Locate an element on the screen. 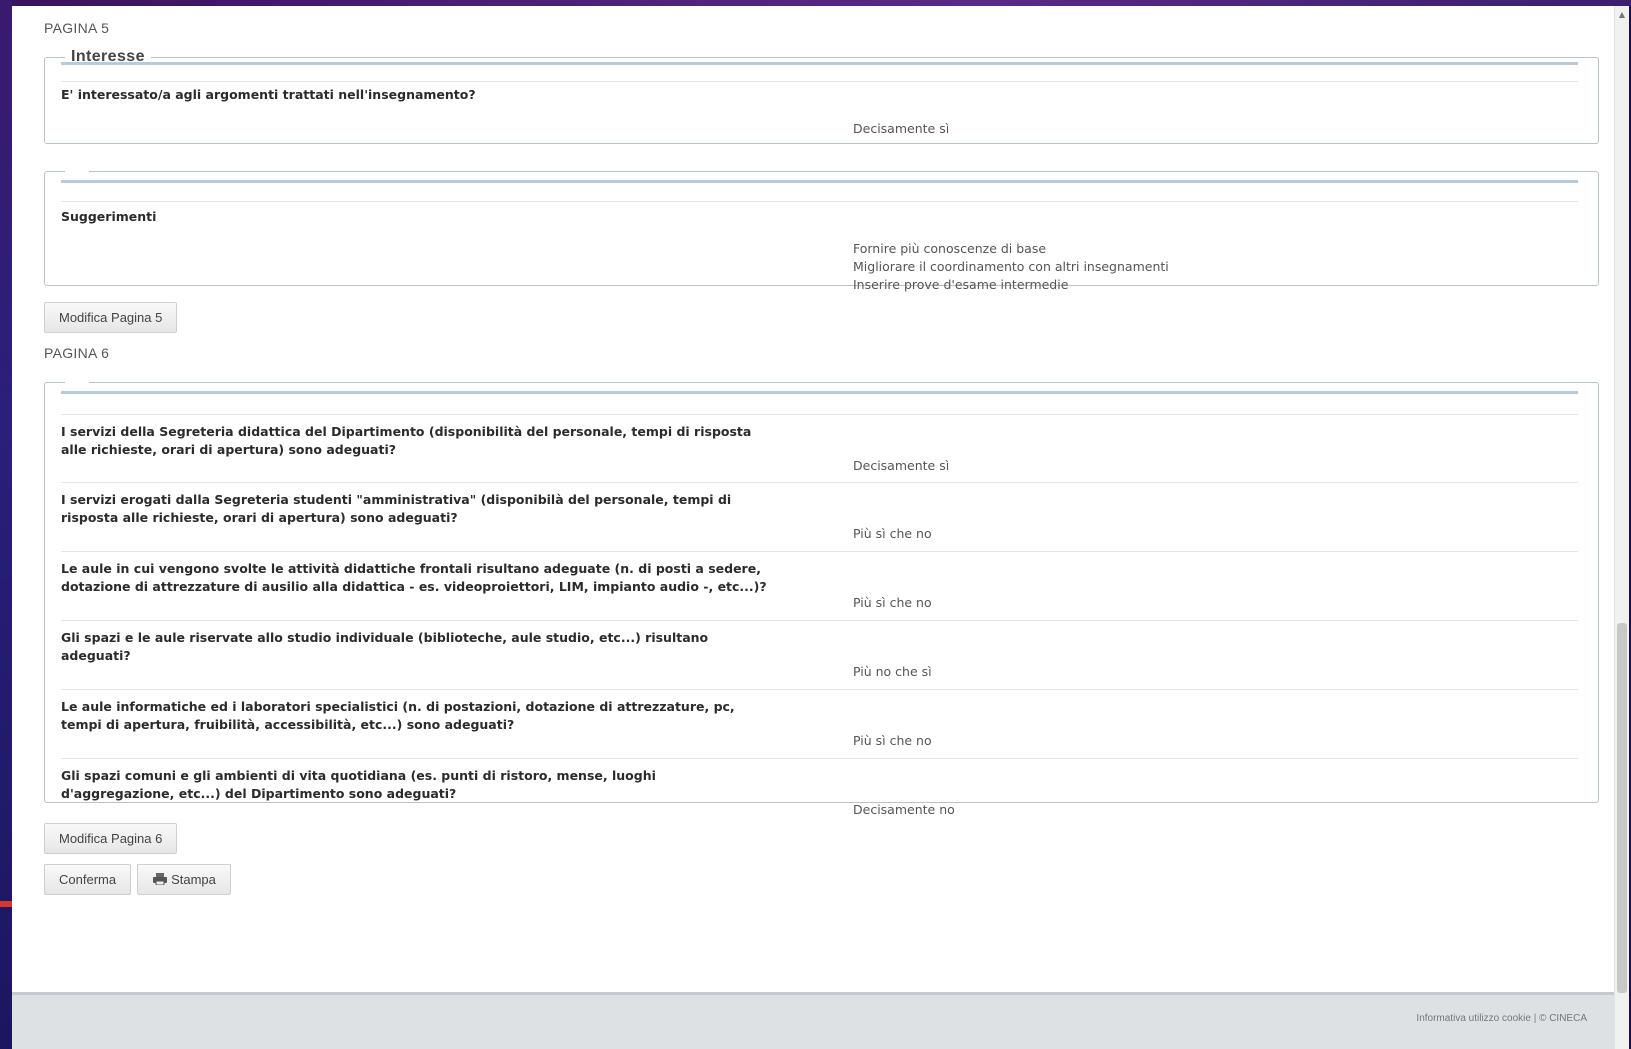 Image resolution: width=1631 pixels, height=1049 pixels. confirm-button: Conferma is located at coordinates (88, 879).